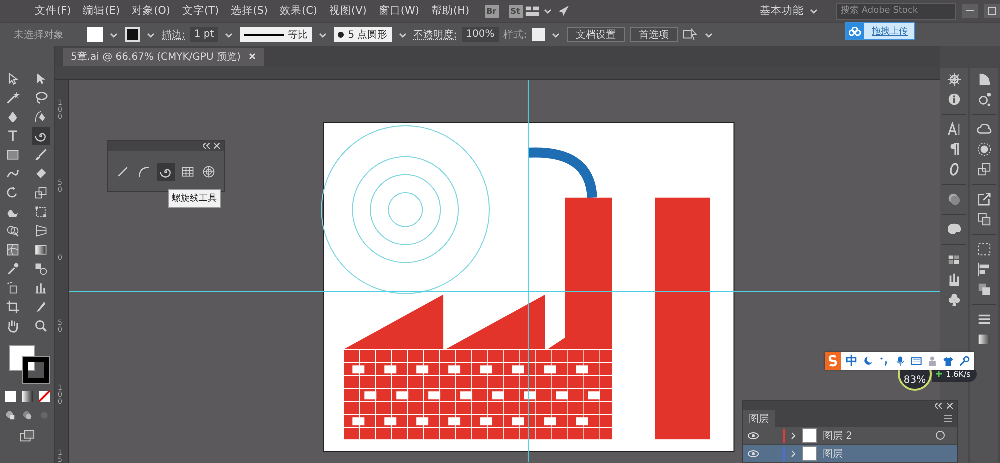 The image size is (1000, 463). What do you see at coordinates (690, 34) in the screenshot?
I see `arrange-icon` at bounding box center [690, 34].